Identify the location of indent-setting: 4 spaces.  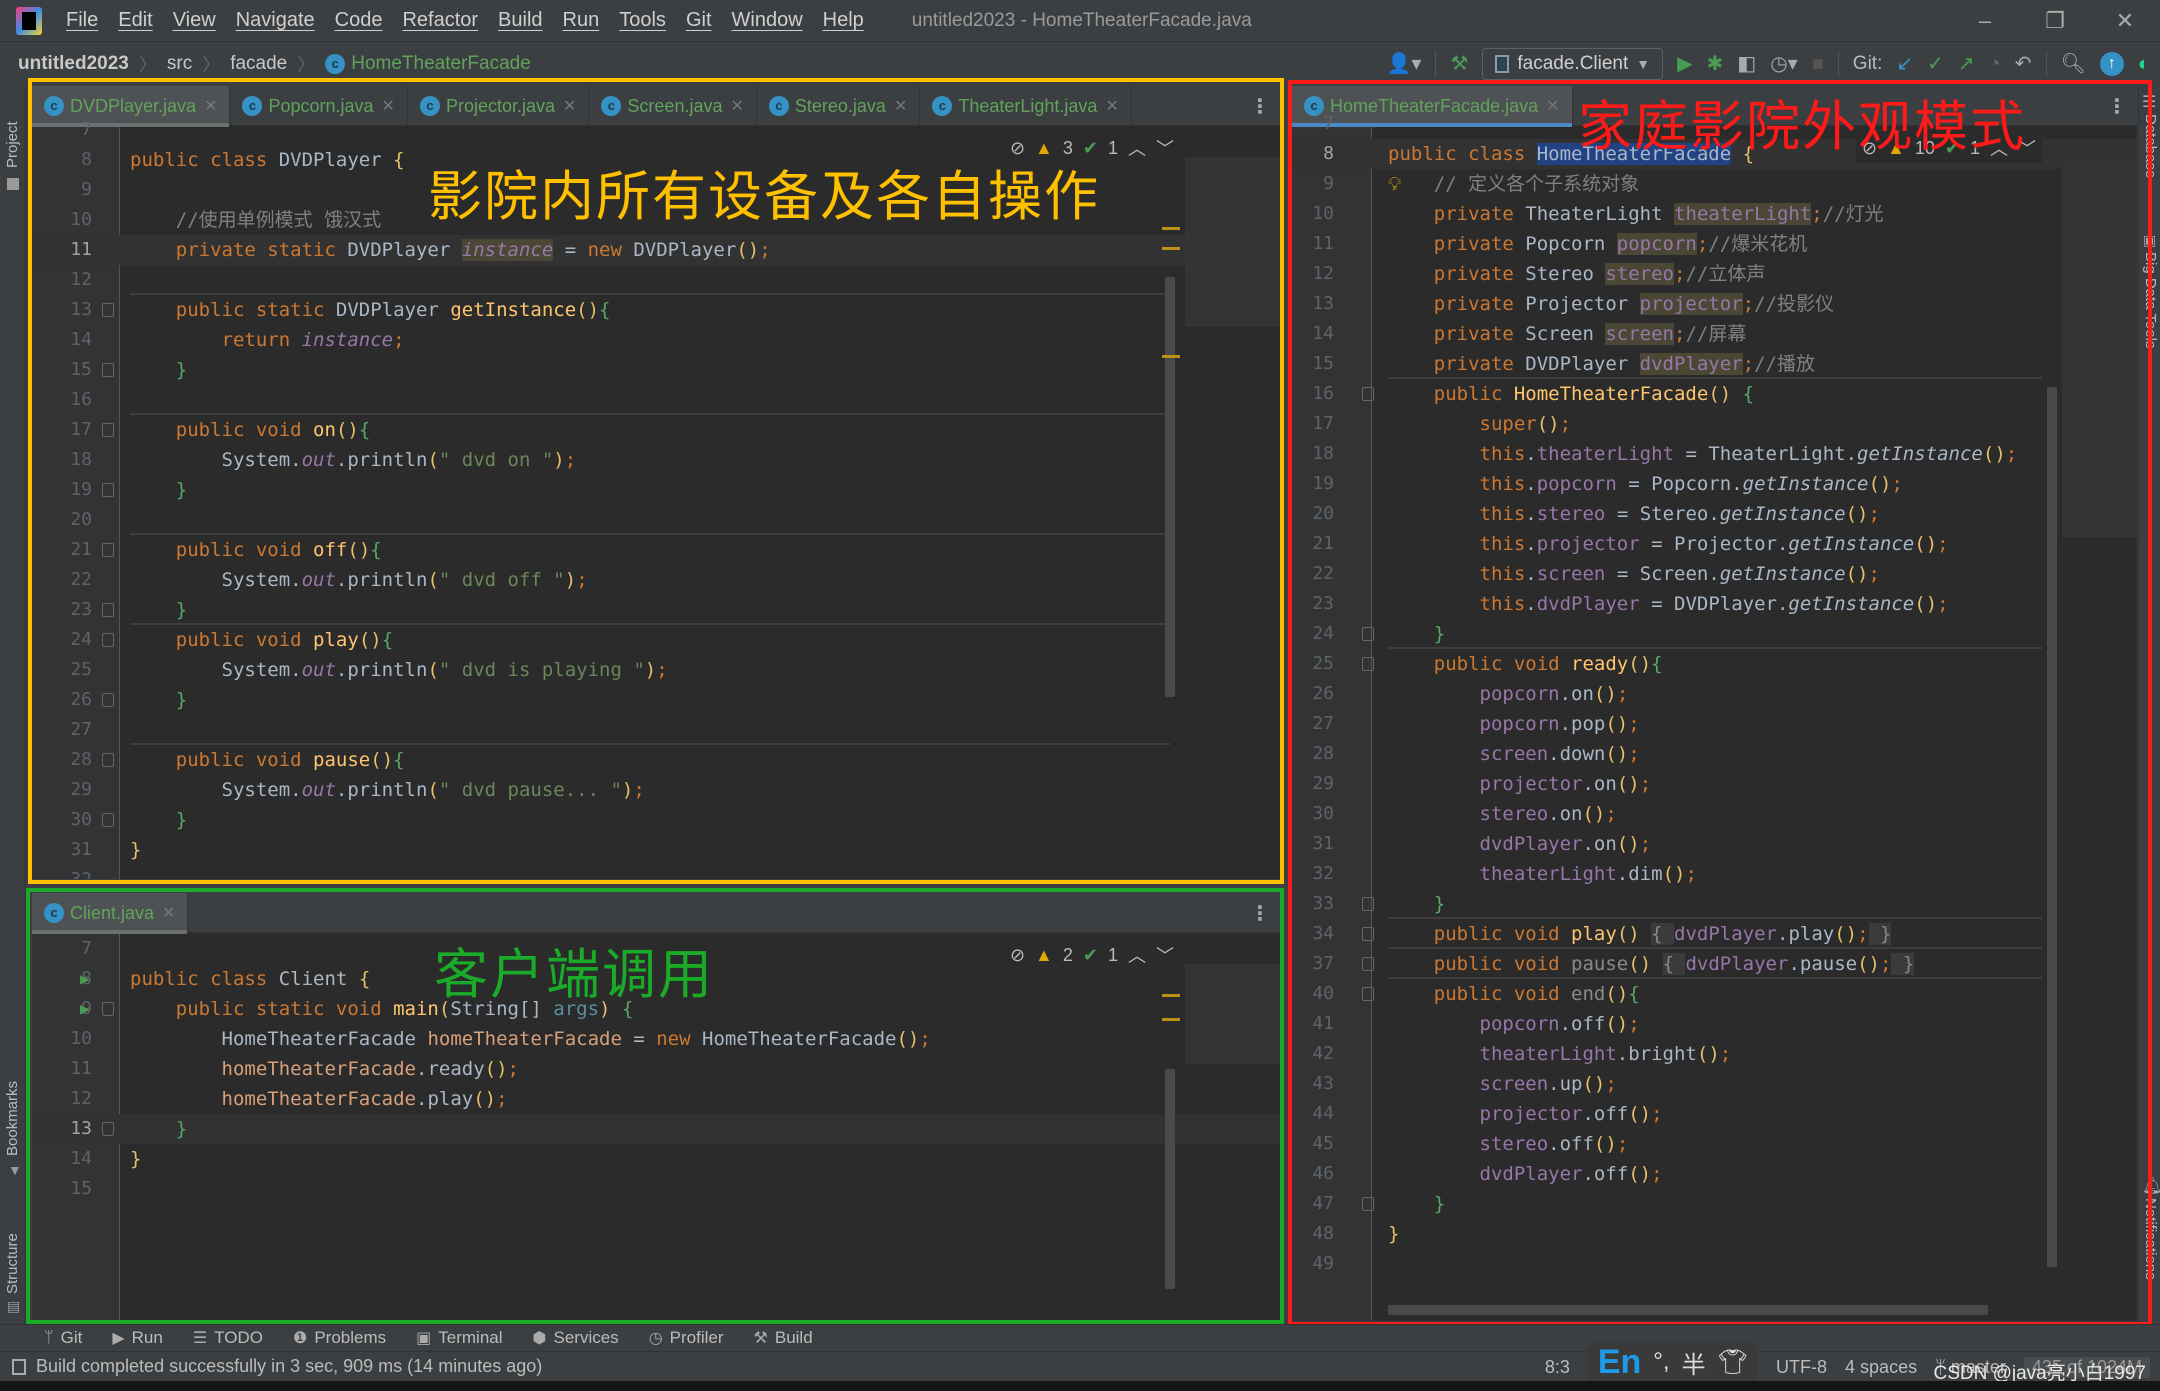
(1881, 1367).